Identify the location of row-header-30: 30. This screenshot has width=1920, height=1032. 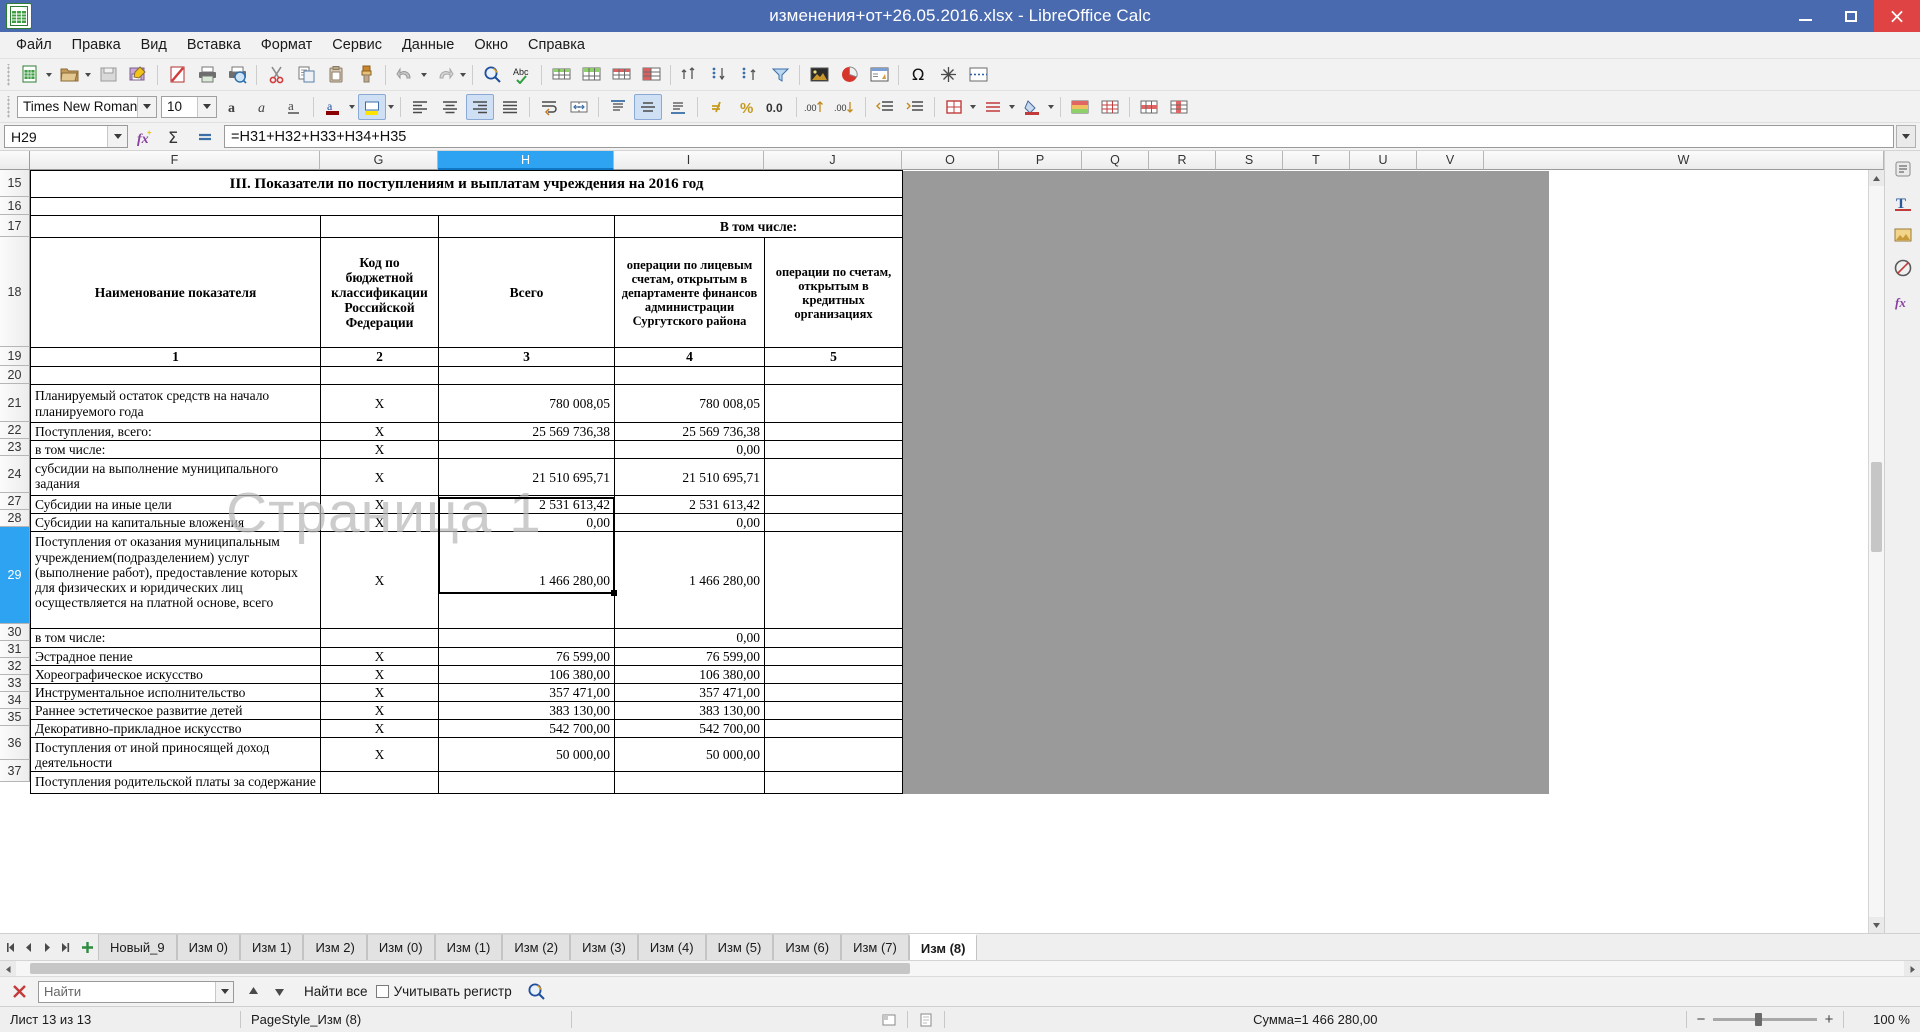
(15, 632).